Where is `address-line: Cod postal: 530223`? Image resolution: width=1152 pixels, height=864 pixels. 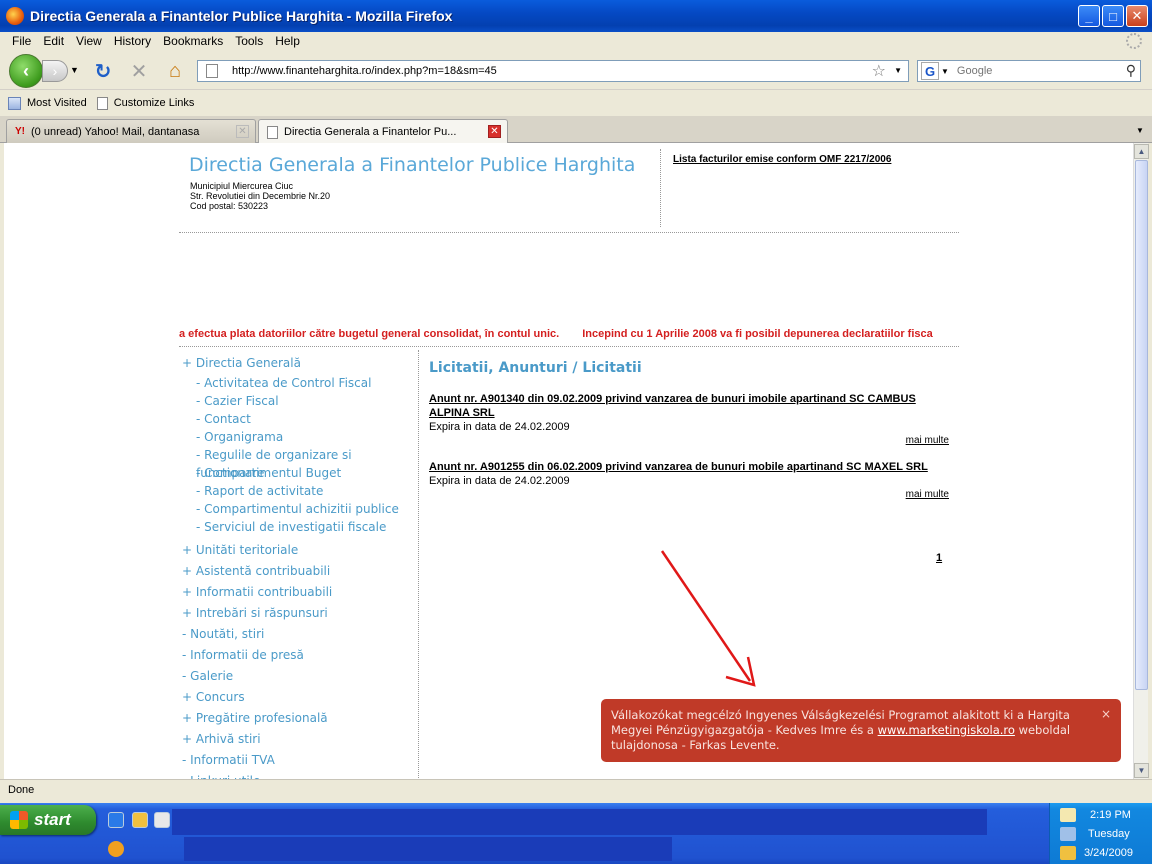 address-line: Cod postal: 530223 is located at coordinates (229, 206).